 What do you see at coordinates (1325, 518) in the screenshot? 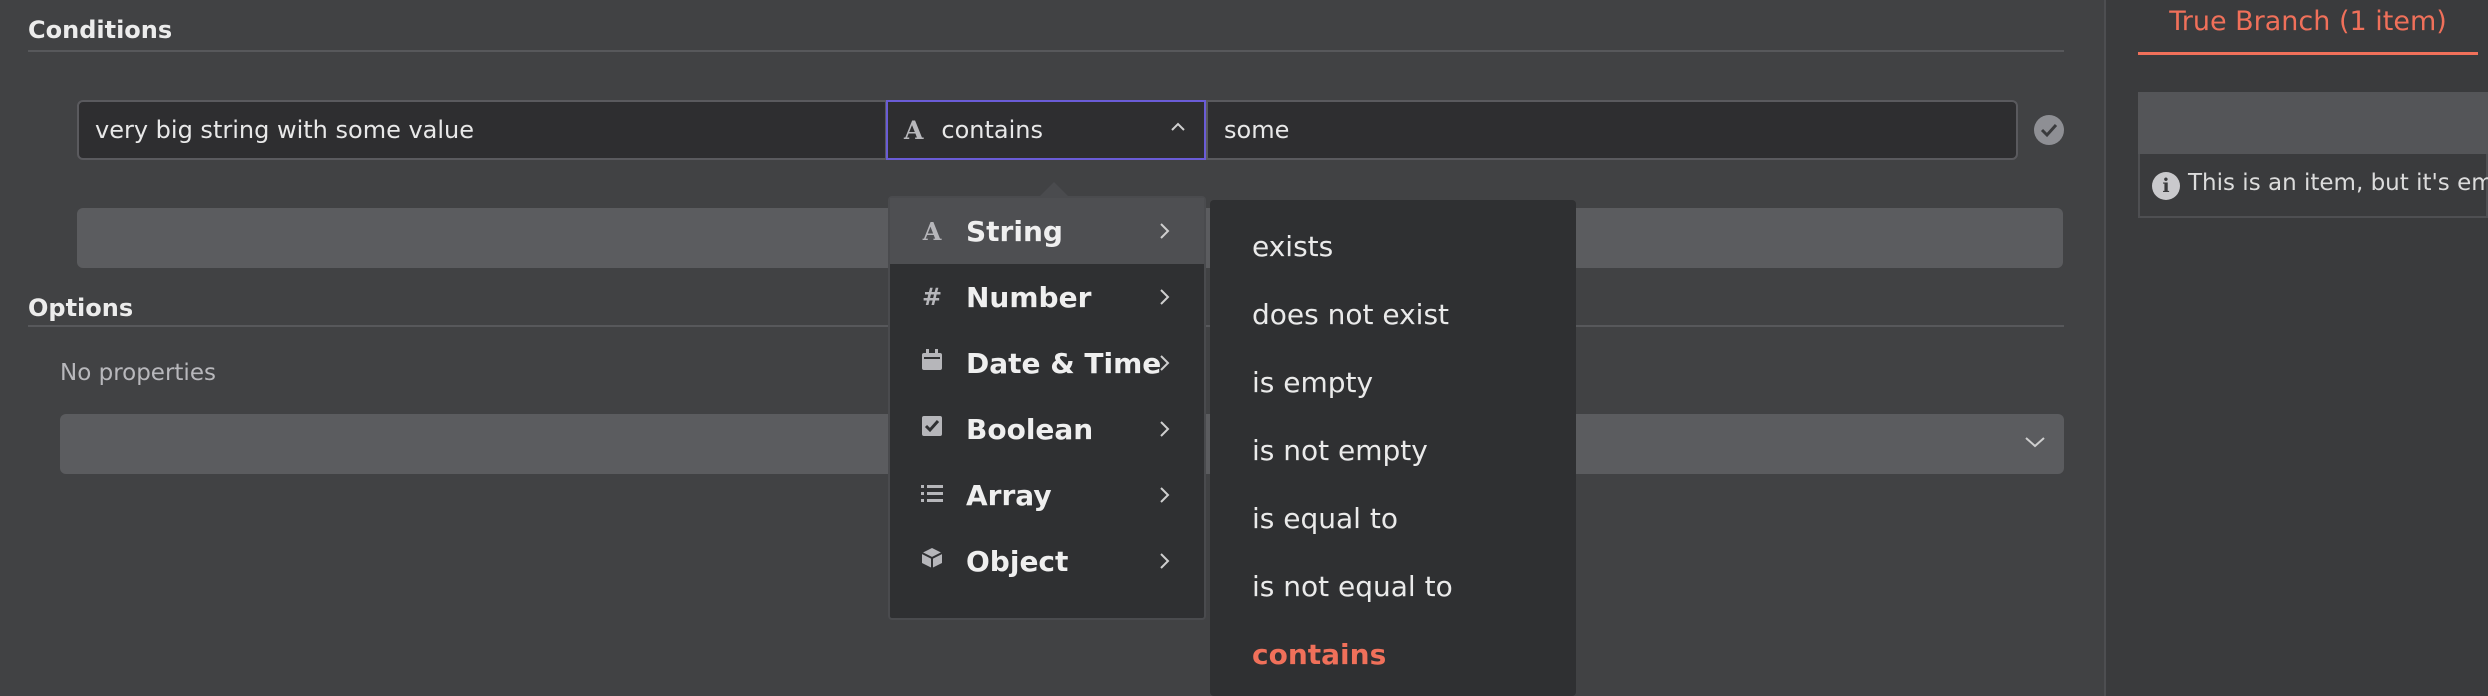
I see `operator-option-is-equal-to: is equal to` at bounding box center [1325, 518].